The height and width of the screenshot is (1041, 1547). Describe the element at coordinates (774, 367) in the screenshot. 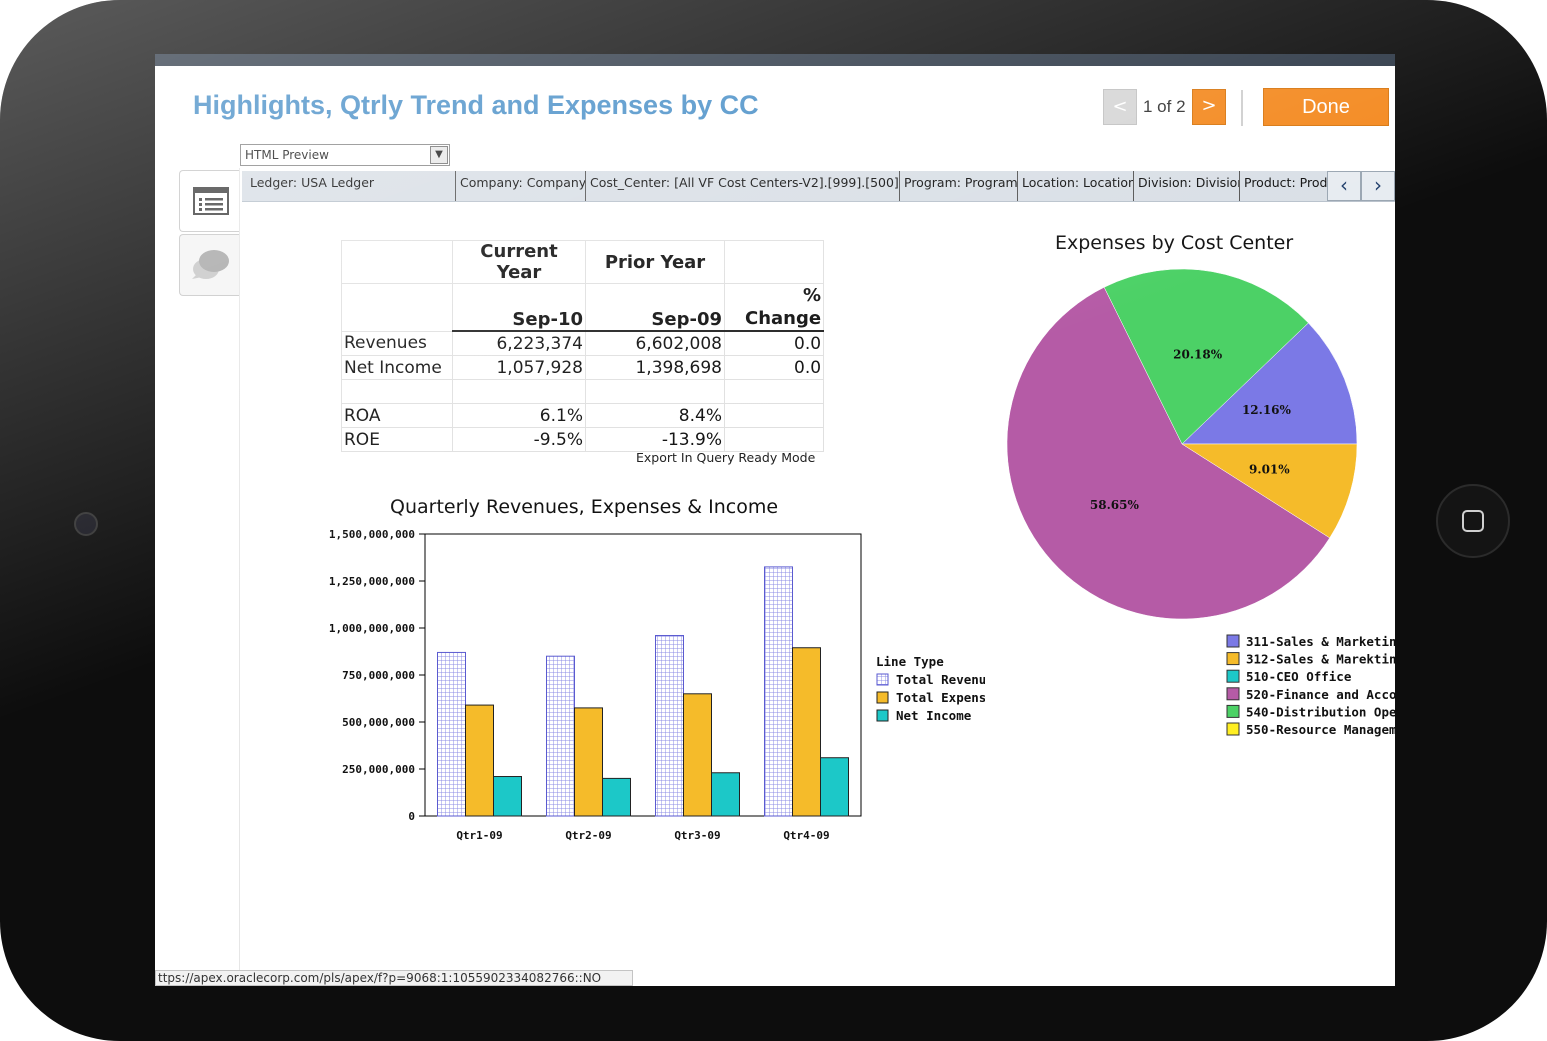

I see `table-cell: 0.0` at that location.